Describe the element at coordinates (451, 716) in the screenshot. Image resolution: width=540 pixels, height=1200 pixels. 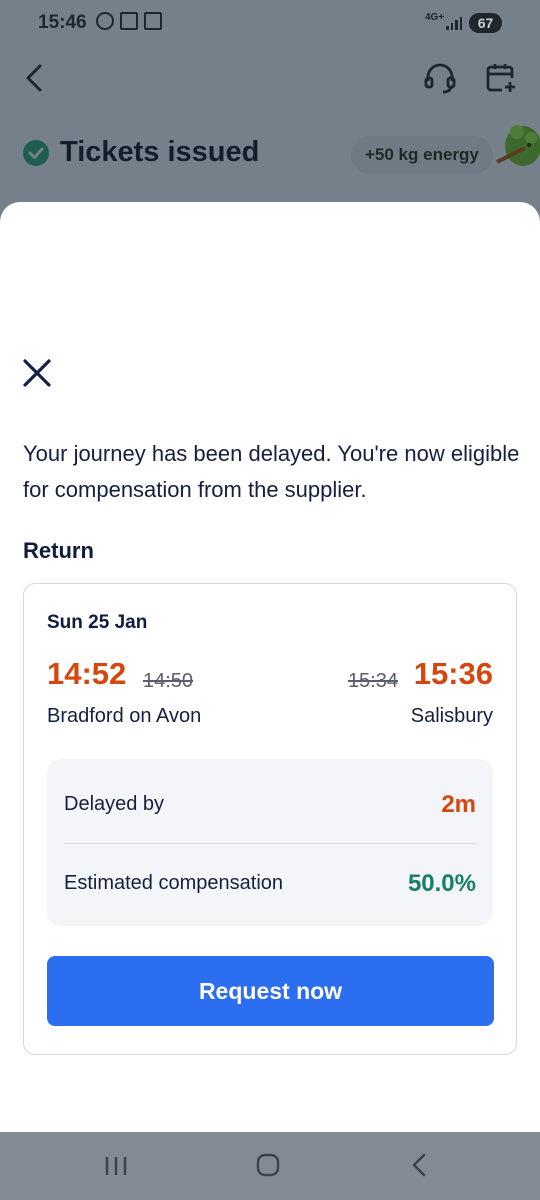
I see `destination-station: Salisbury` at that location.